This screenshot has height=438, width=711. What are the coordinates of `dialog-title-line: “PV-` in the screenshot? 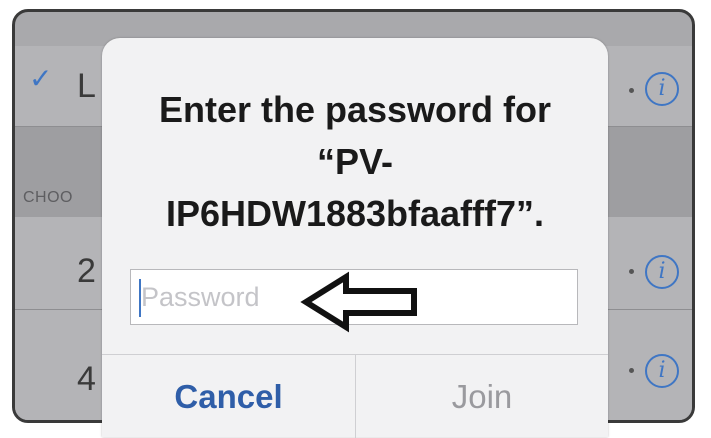 It's located at (355, 161).